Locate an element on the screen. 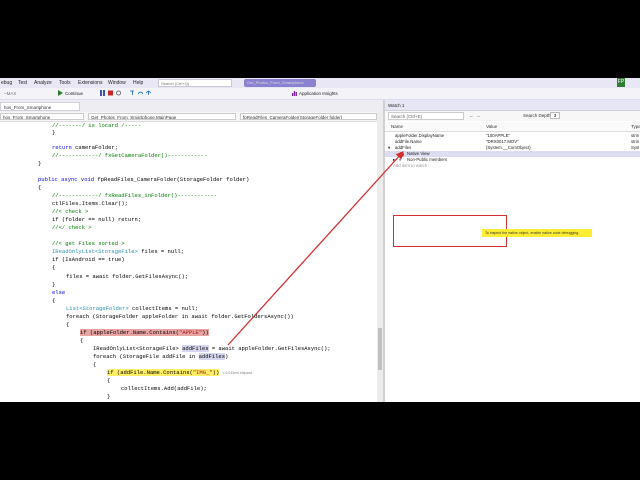 The height and width of the screenshot is (480, 640). tab-project: hos_From_Smartphone is located at coordinates (40, 106).